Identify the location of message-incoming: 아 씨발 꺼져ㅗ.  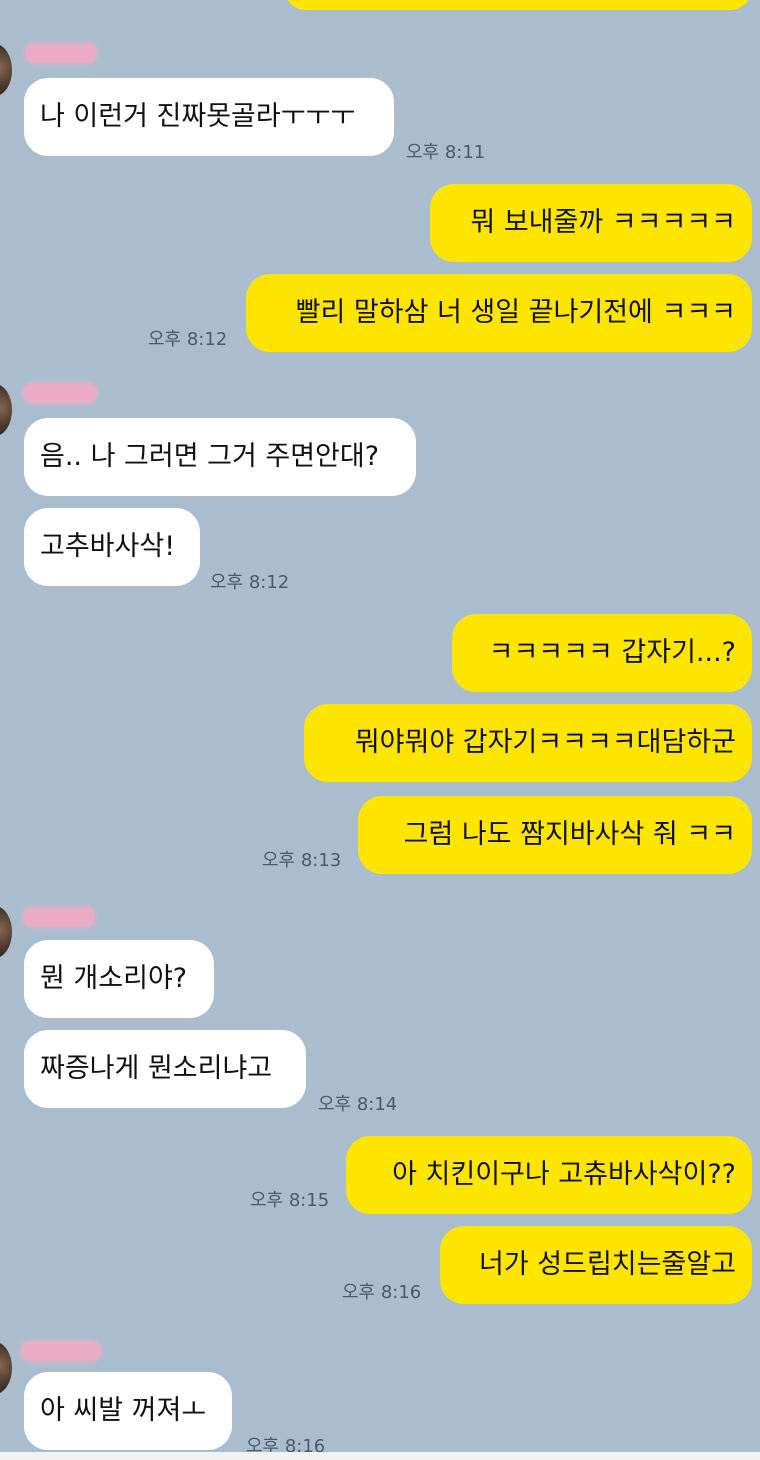
(128, 1411).